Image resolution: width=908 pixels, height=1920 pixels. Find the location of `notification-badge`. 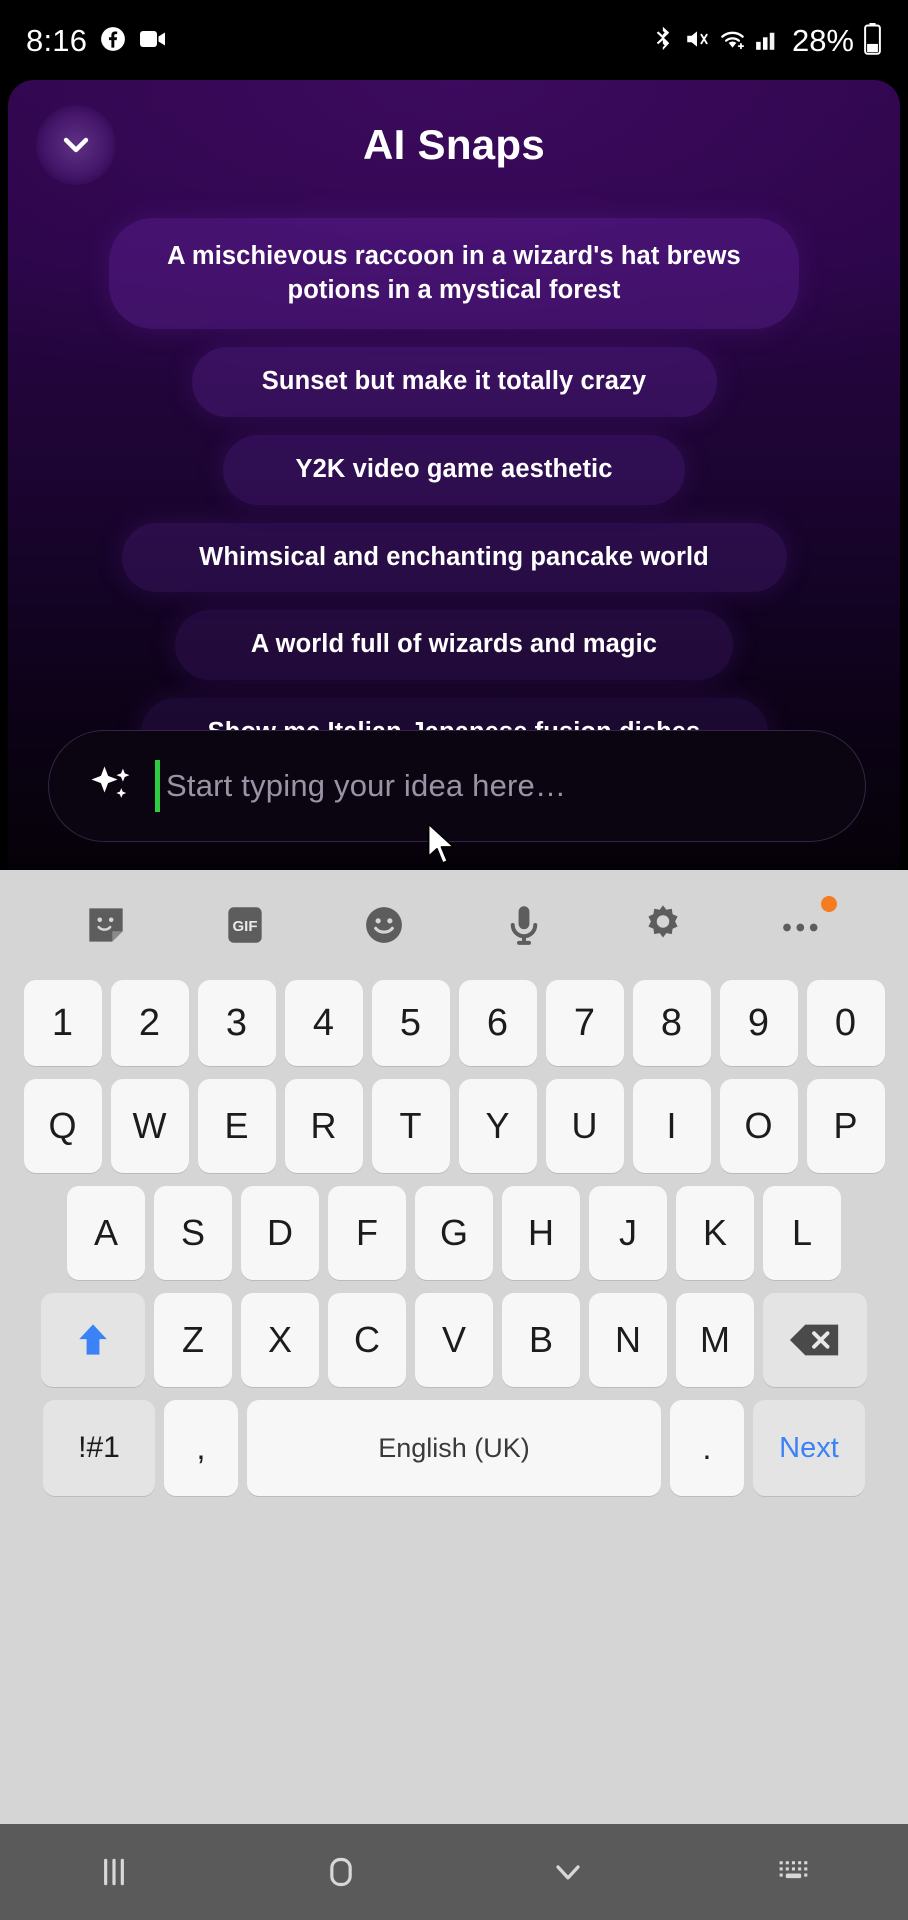

notification-badge is located at coordinates (829, 904).